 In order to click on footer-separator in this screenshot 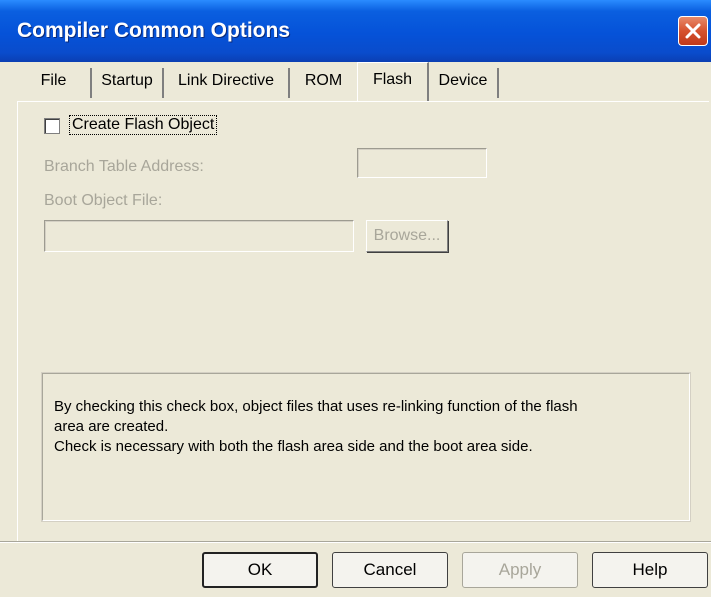, I will do `click(355, 542)`.